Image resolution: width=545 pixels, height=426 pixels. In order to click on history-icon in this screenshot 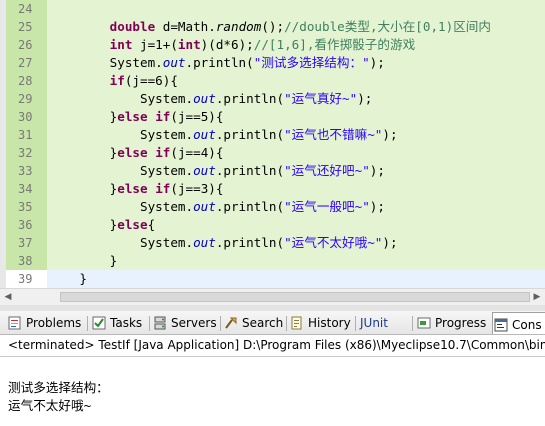, I will do `click(297, 323)`.